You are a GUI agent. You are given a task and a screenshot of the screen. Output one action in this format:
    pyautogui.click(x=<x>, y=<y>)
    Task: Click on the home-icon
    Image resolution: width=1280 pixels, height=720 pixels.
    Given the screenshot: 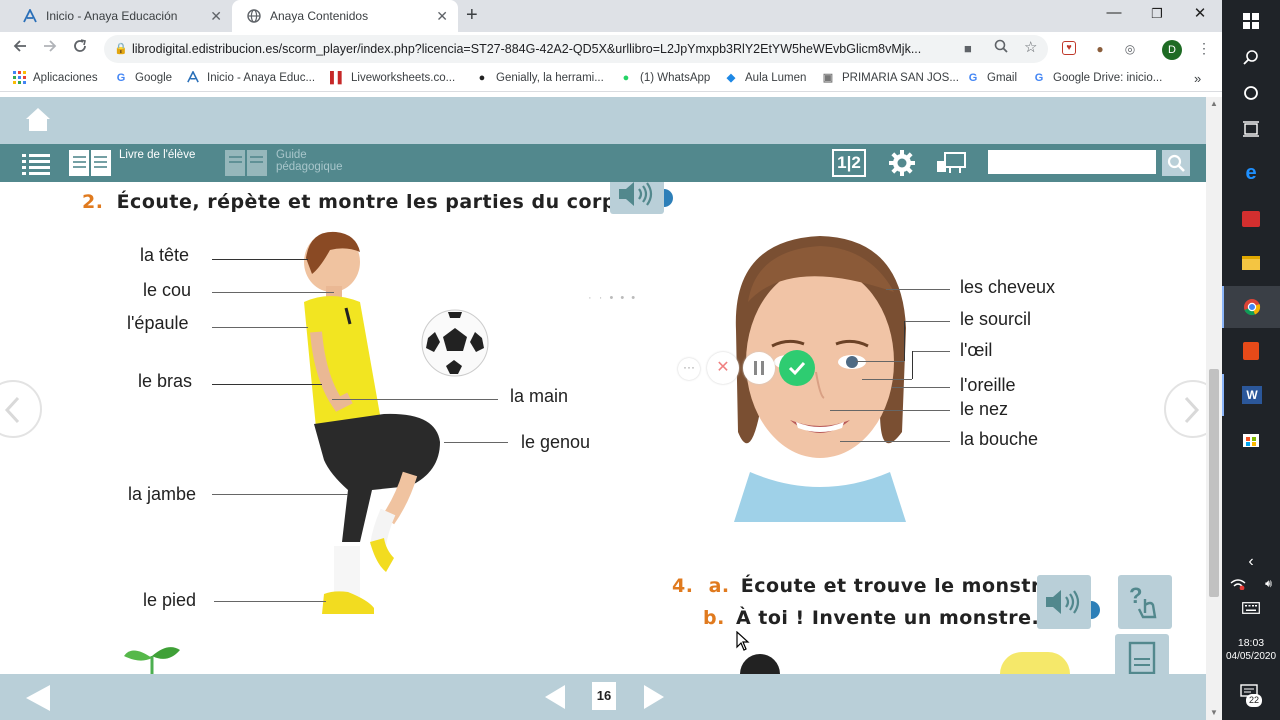 What is the action you would take?
    pyautogui.click(x=38, y=121)
    